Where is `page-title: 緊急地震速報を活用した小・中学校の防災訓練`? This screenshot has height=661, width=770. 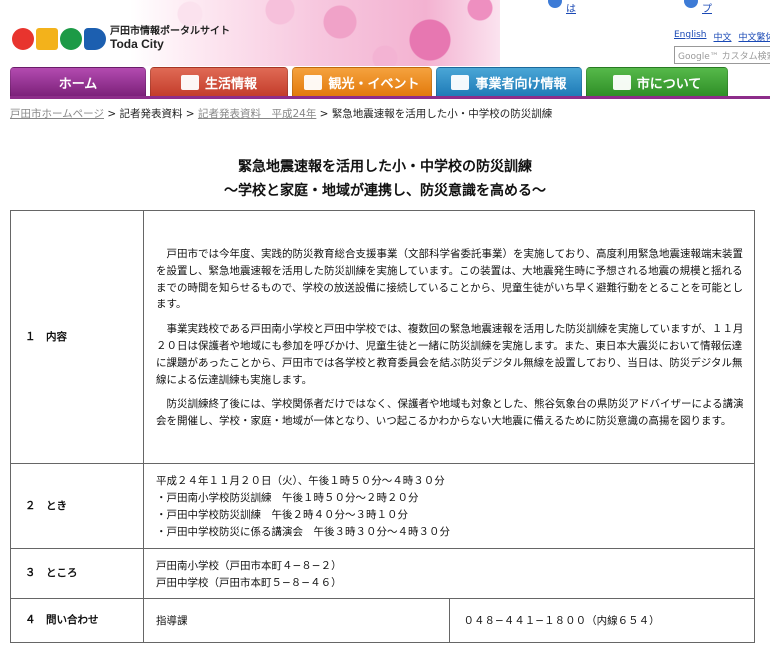
page-title: 緊急地震速報を活用した小・中学校の防災訓練 is located at coordinates (385, 167).